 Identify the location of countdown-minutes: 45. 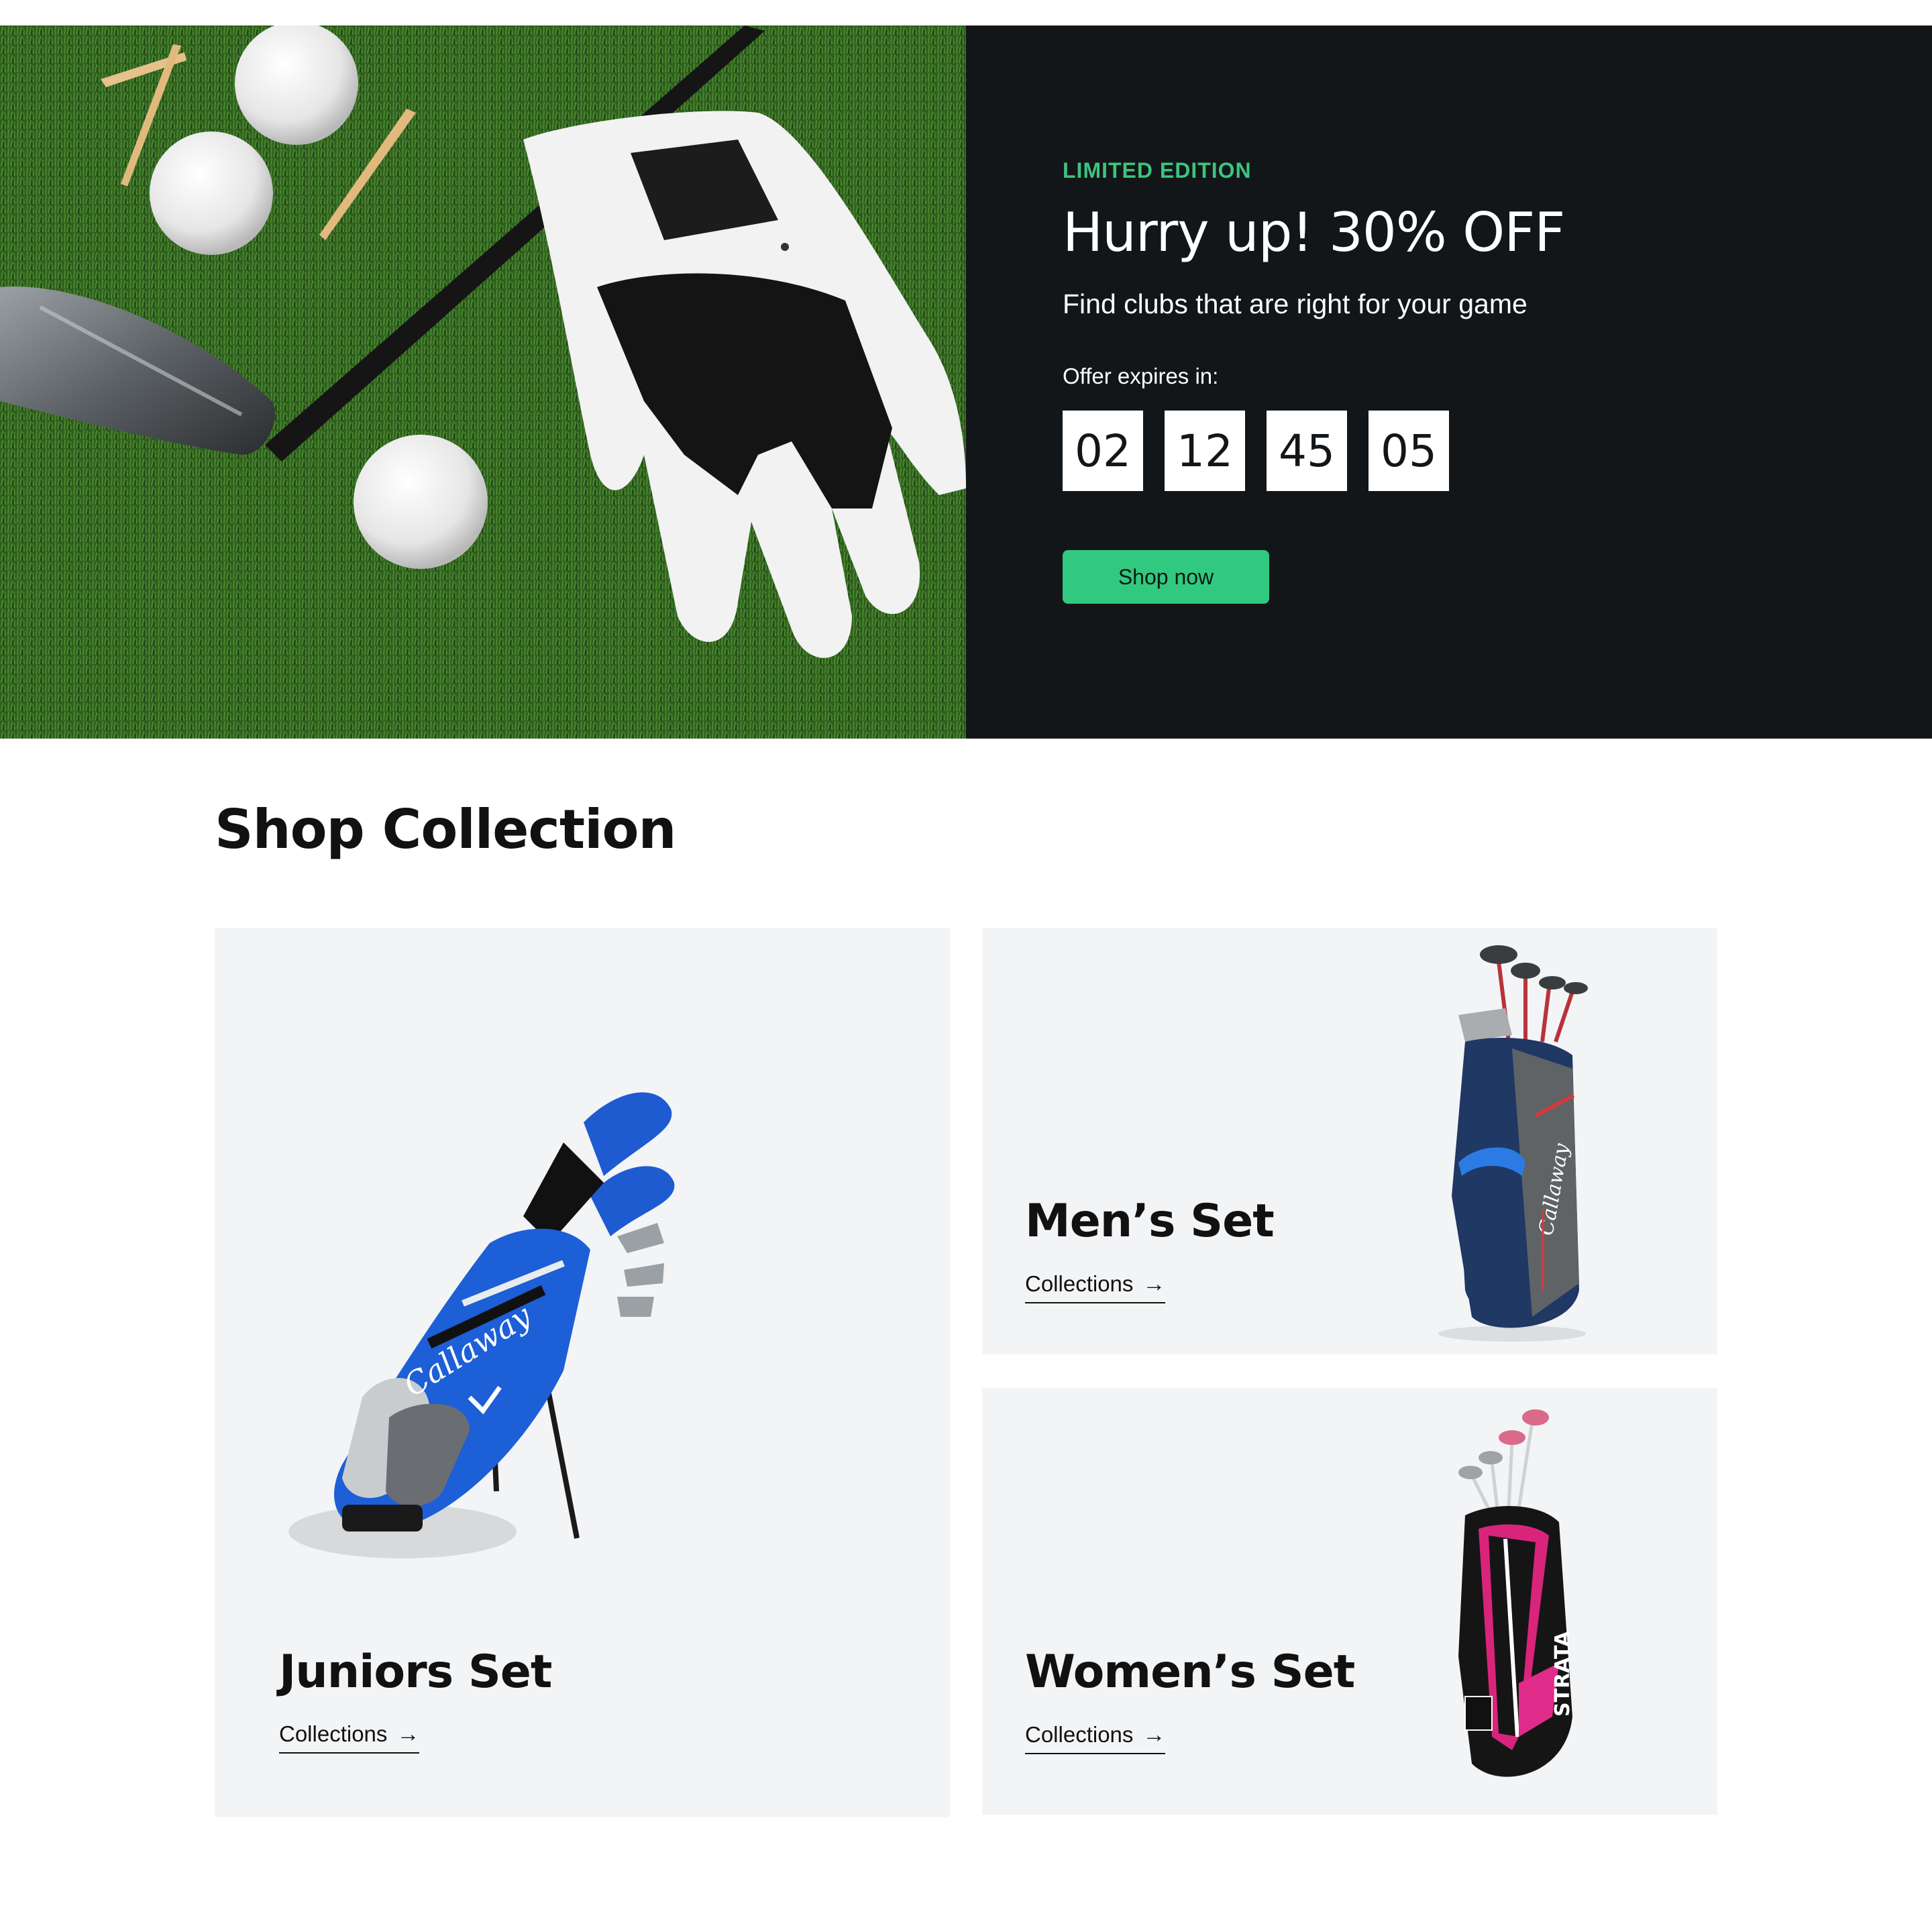
(1307, 451).